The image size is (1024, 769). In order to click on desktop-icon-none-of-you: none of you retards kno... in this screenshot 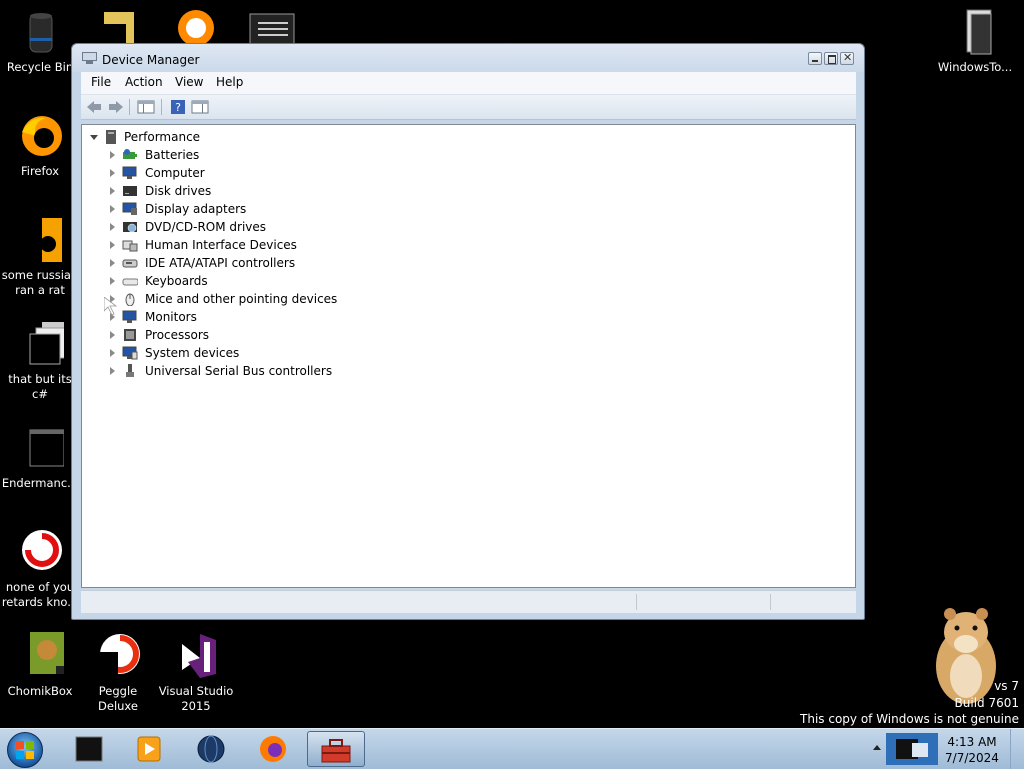, I will do `click(40, 569)`.